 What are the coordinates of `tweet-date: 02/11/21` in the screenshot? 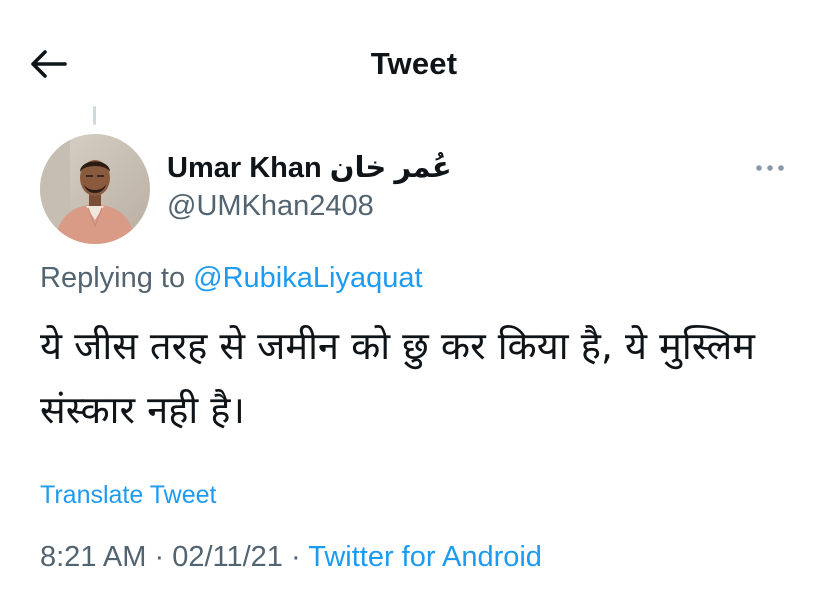 It's located at (227, 557).